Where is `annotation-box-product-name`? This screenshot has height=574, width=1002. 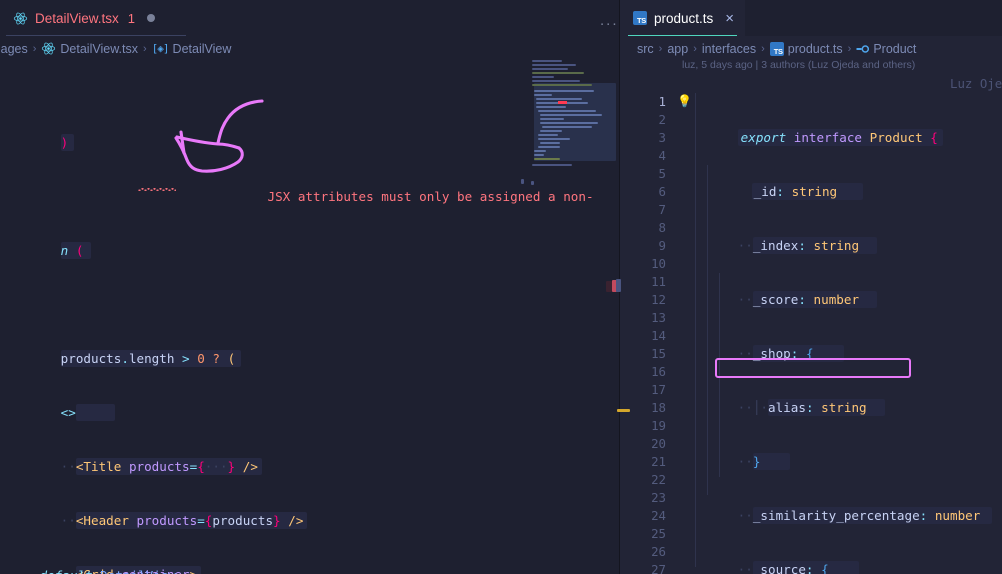
annotation-box-product-name is located at coordinates (813, 368).